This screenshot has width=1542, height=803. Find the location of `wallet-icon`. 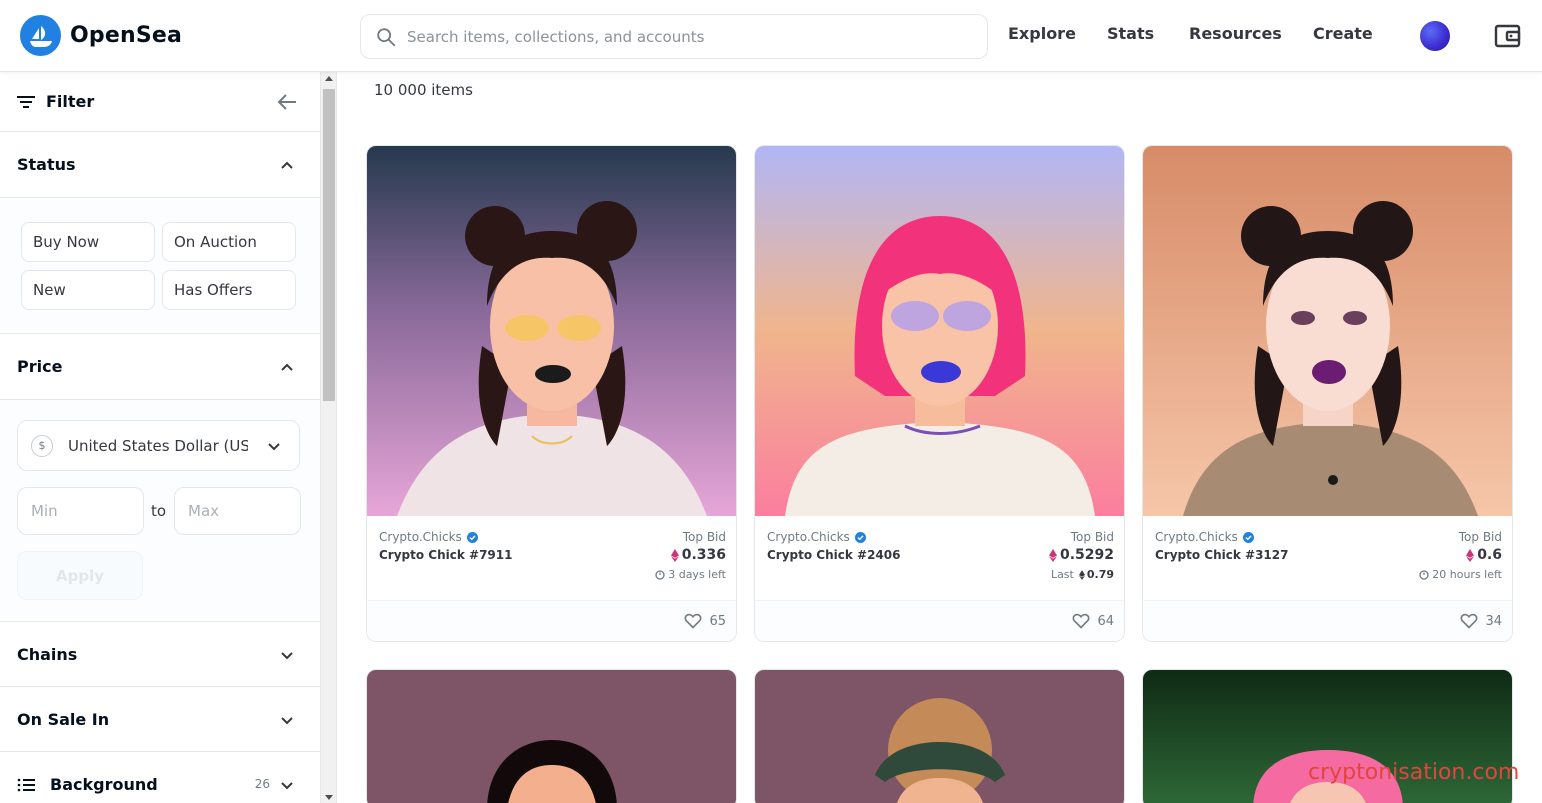

wallet-icon is located at coordinates (1507, 36).